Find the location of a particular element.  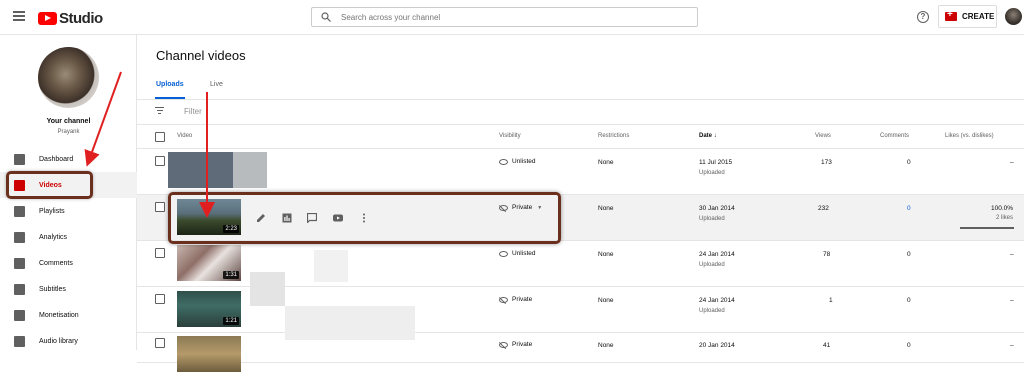

create-label: CREATE is located at coordinates (978, 16).